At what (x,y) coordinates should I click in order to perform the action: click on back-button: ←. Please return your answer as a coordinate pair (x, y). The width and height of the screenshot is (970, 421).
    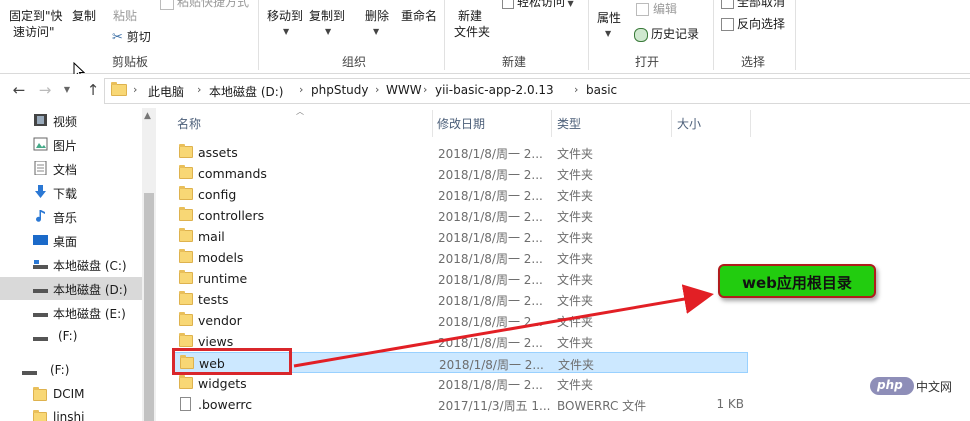
    Looking at the image, I should click on (19, 90).